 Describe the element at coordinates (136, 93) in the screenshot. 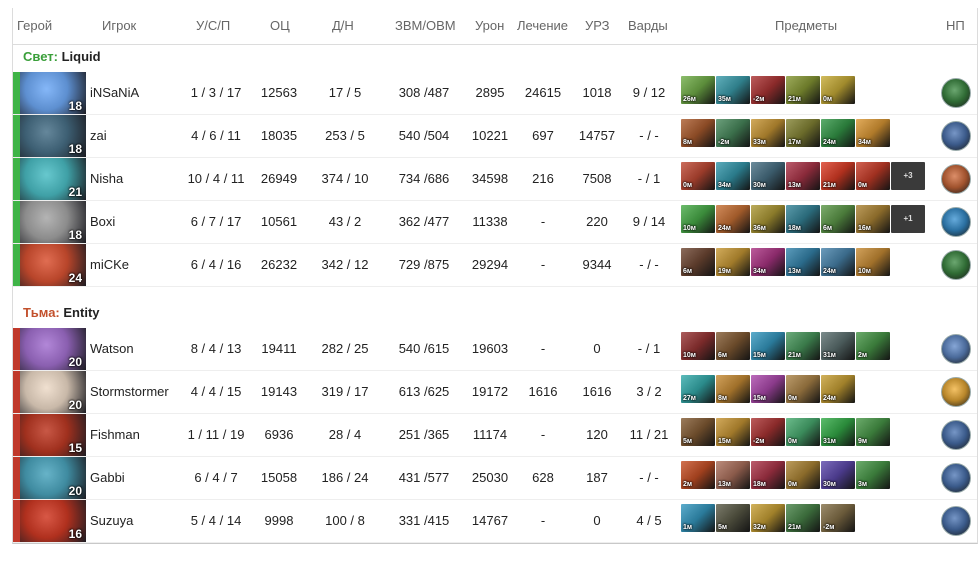

I see `player-name: iNSaNiA` at that location.